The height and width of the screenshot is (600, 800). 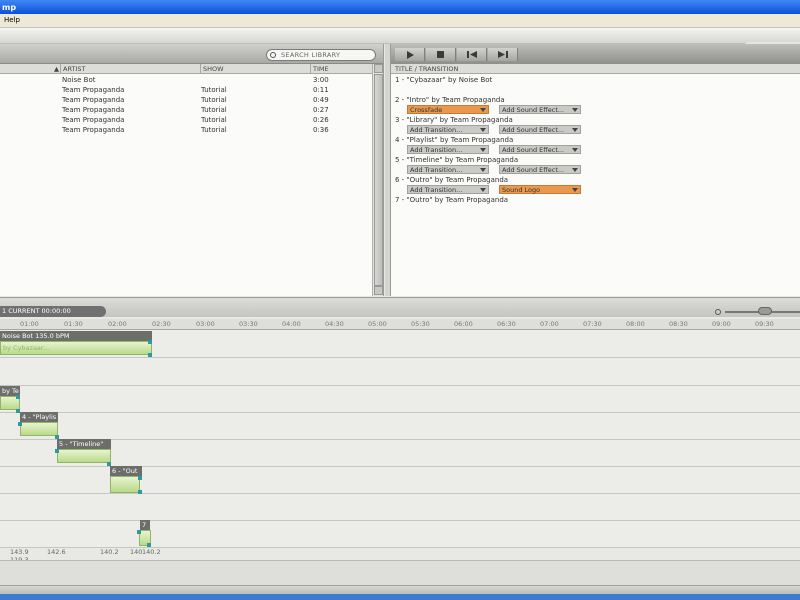 I want to click on timeline-toolbar, so click(x=400, y=307).